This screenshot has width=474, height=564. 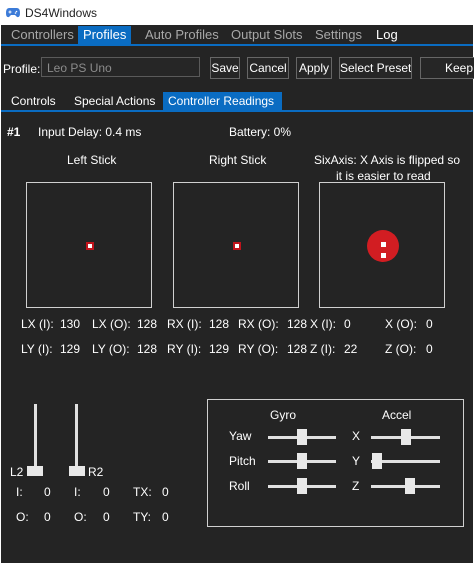 I want to click on accel-z-label: Z, so click(x=356, y=486).